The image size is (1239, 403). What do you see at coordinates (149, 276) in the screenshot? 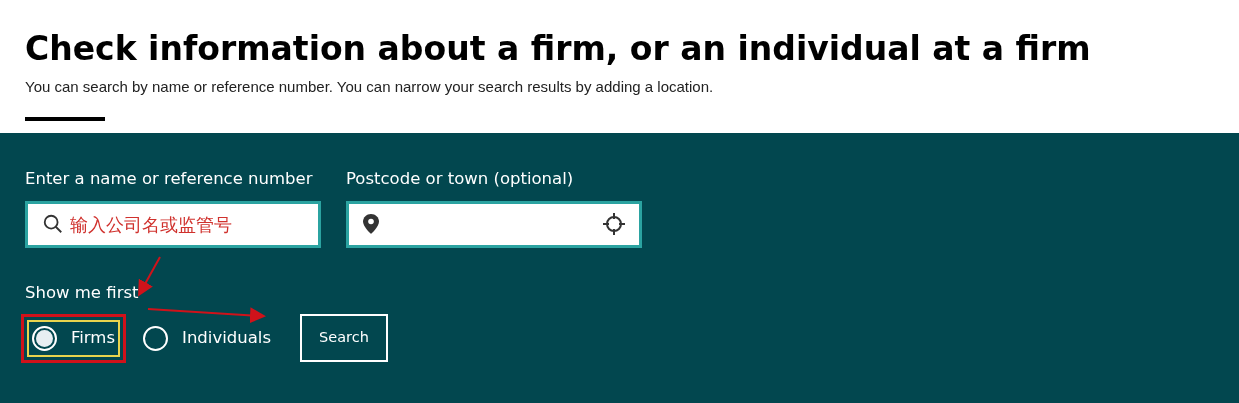
I see `annotation-arrow` at bounding box center [149, 276].